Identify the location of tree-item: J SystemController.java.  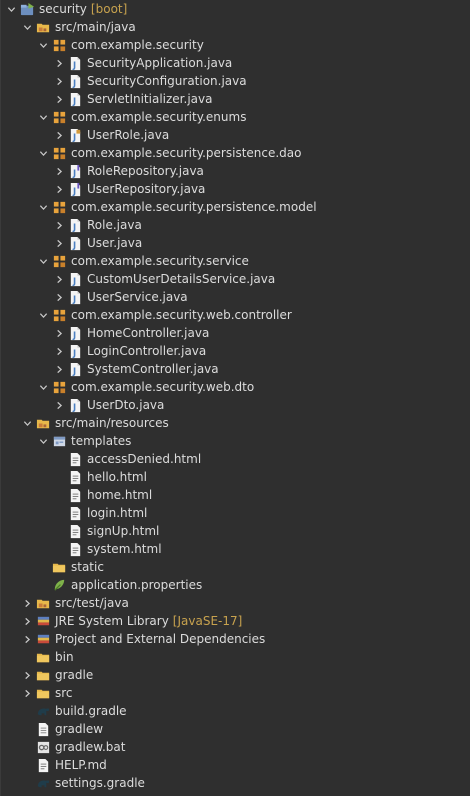
(235, 369).